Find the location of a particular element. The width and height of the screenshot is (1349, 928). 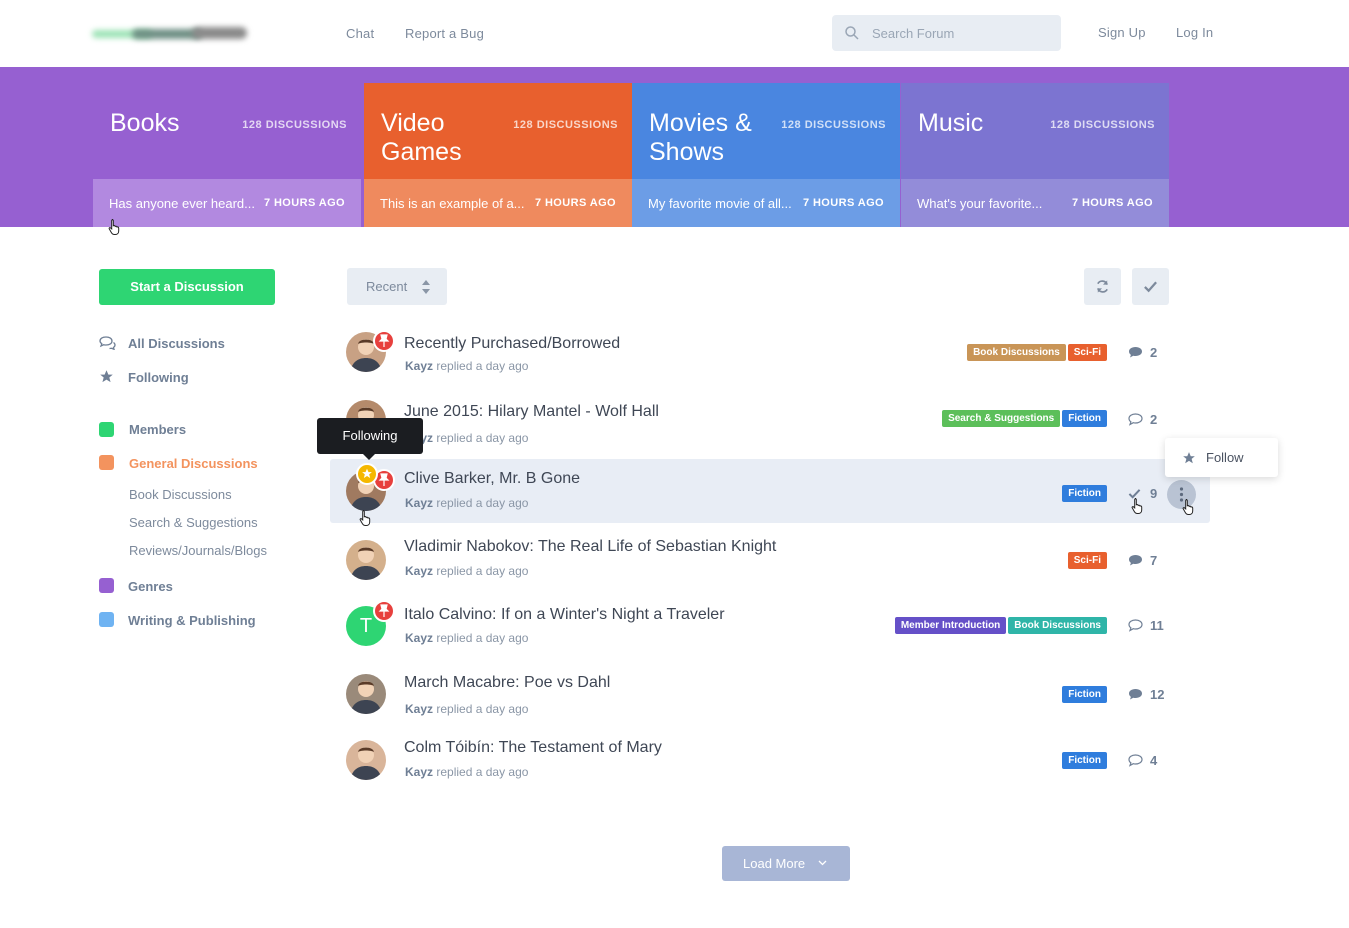

search-input: Search Forum is located at coordinates (946, 33).